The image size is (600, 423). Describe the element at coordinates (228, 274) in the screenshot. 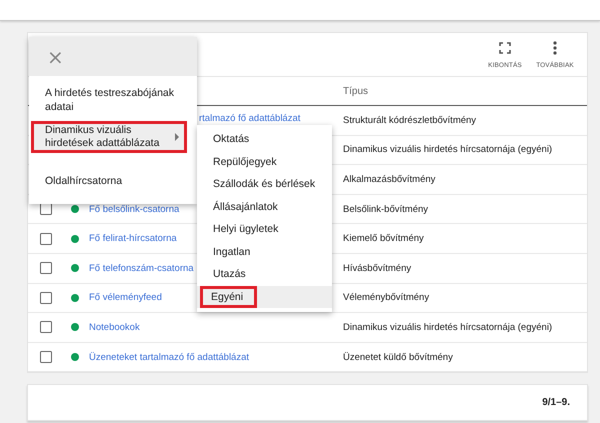

I see `submenu-item: Utazás` at that location.